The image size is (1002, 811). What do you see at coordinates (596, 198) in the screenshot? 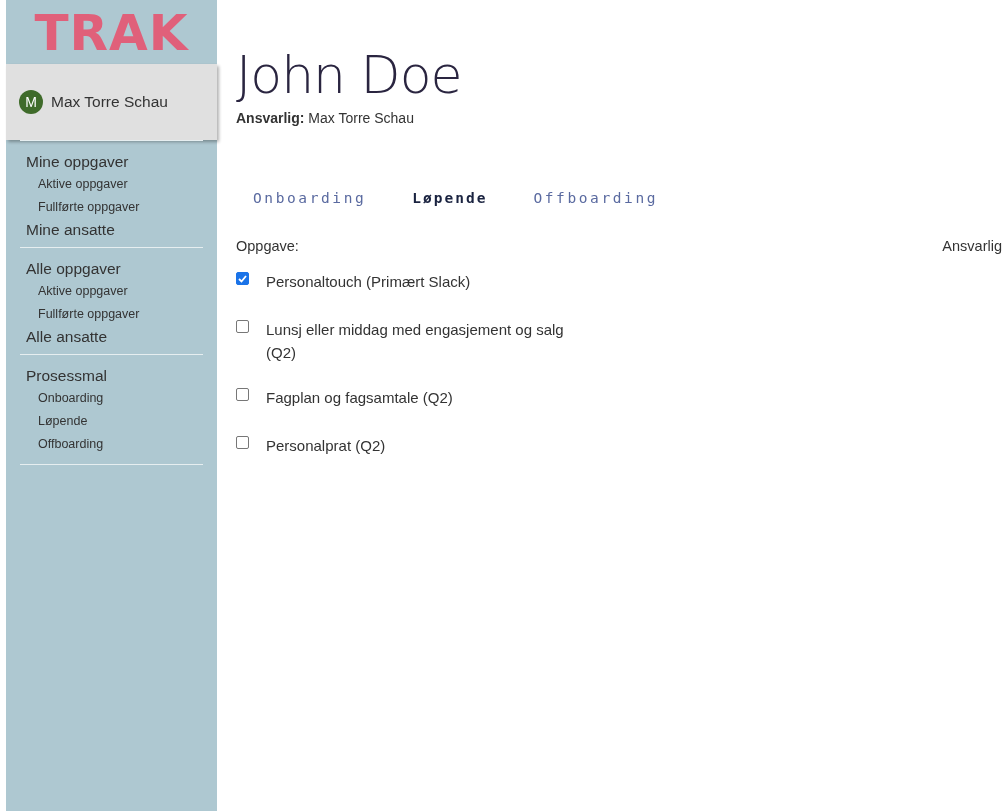
I see `tab: Offboarding` at bounding box center [596, 198].